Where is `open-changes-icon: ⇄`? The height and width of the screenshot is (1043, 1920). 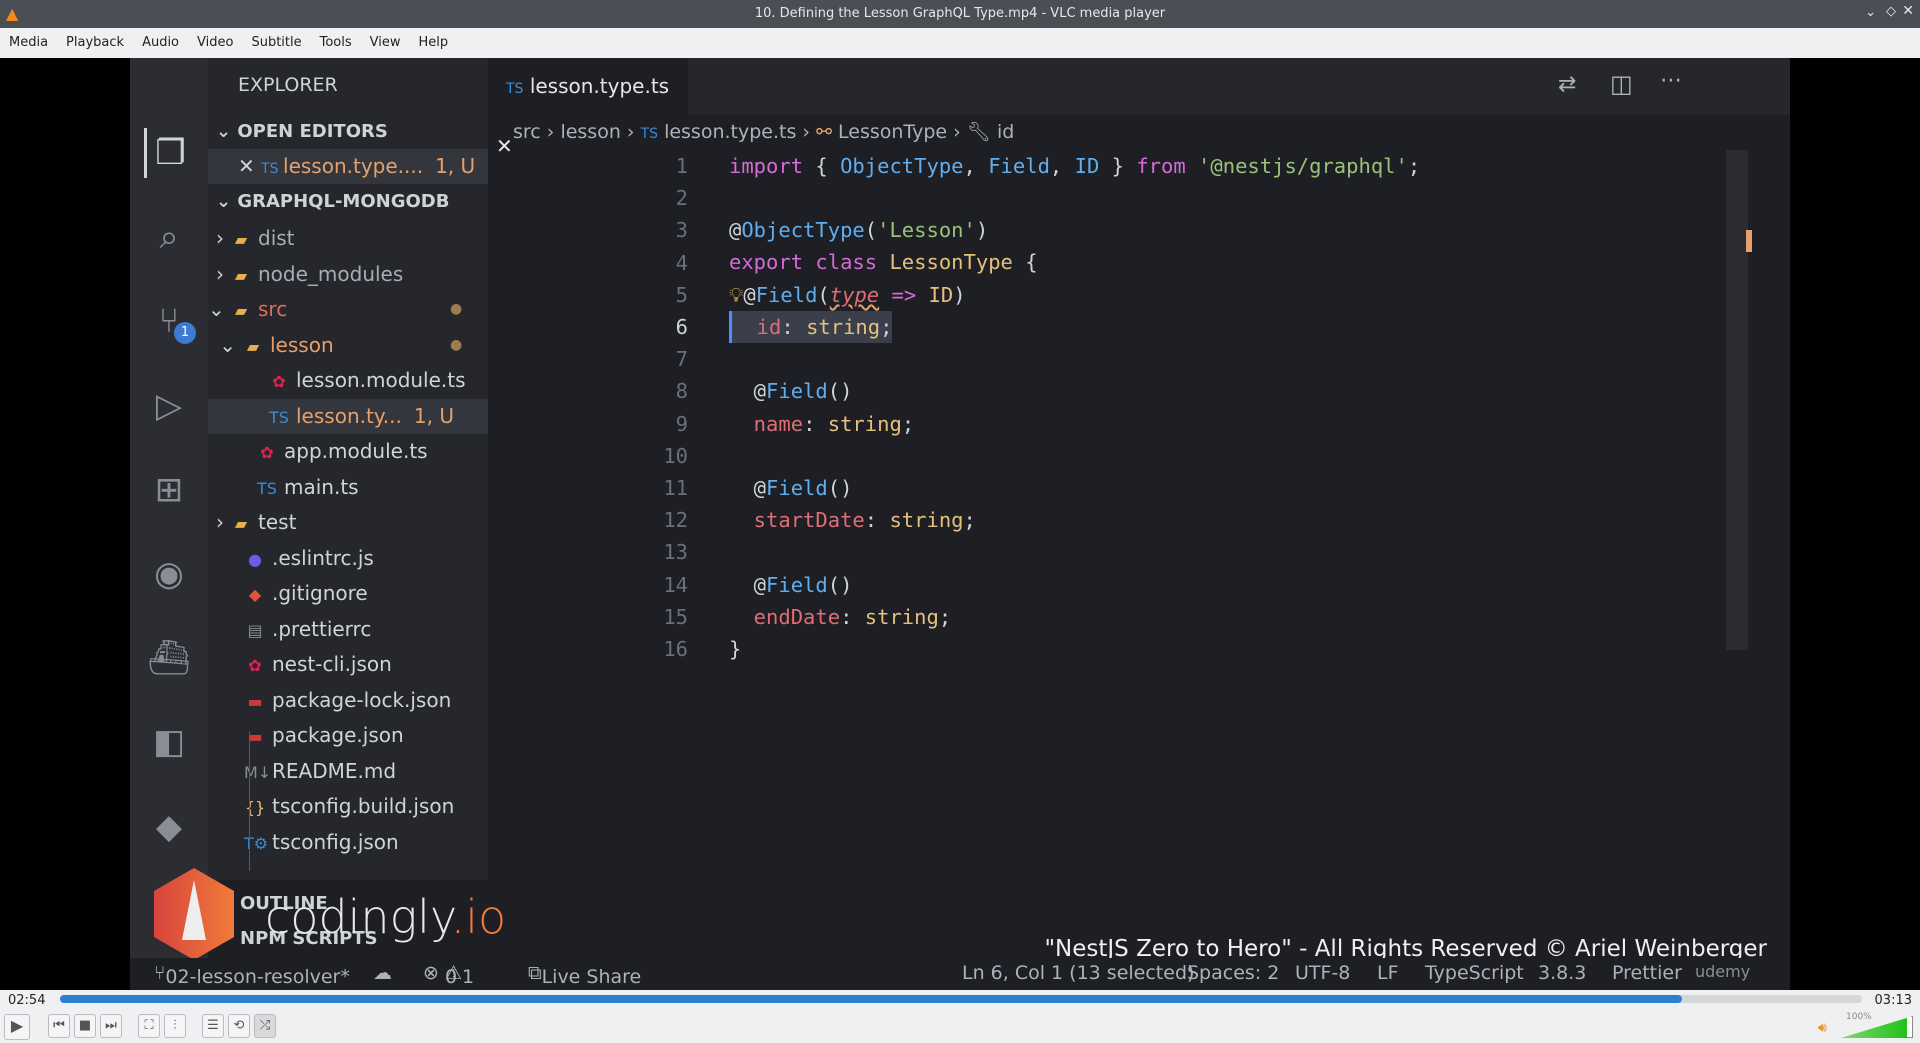 open-changes-icon: ⇄ is located at coordinates (1567, 84).